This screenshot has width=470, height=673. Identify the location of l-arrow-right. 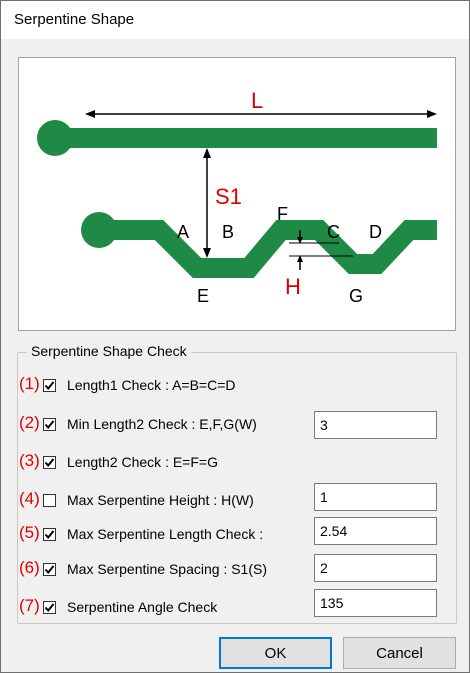
(432, 114).